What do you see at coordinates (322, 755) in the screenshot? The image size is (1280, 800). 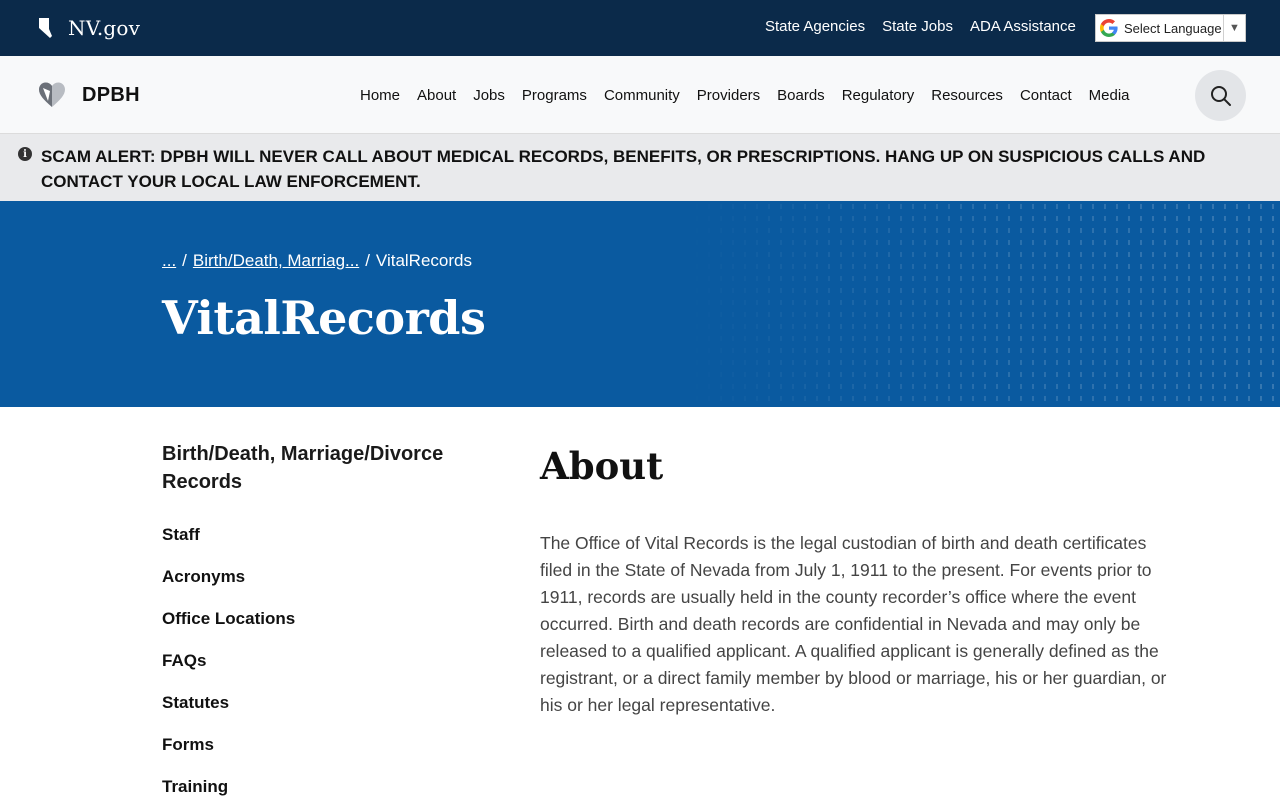 I see `sidebar-item-forms: Forms` at bounding box center [322, 755].